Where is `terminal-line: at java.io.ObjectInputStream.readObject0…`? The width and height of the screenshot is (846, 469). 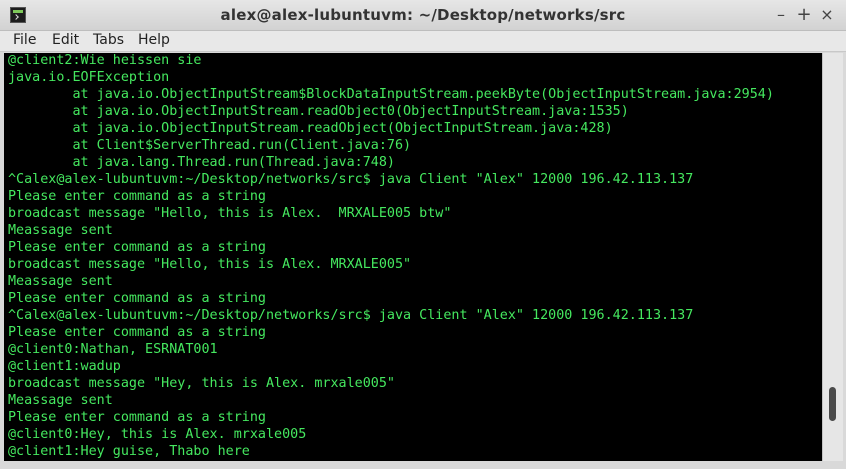 terminal-line: at java.io.ObjectInputStream.readObject0… is located at coordinates (318, 111).